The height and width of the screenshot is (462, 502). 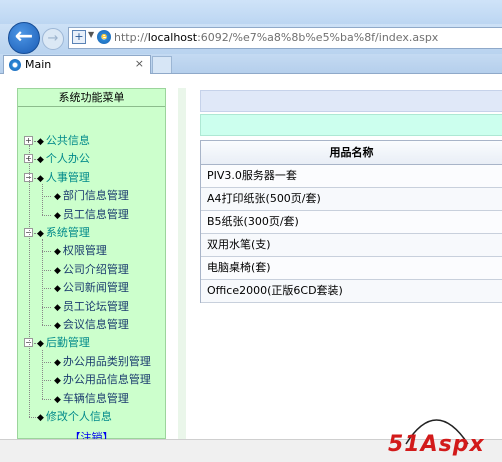 I want to click on sidebar-item-group: ◆ 修改个人信息, so click(x=74, y=417).